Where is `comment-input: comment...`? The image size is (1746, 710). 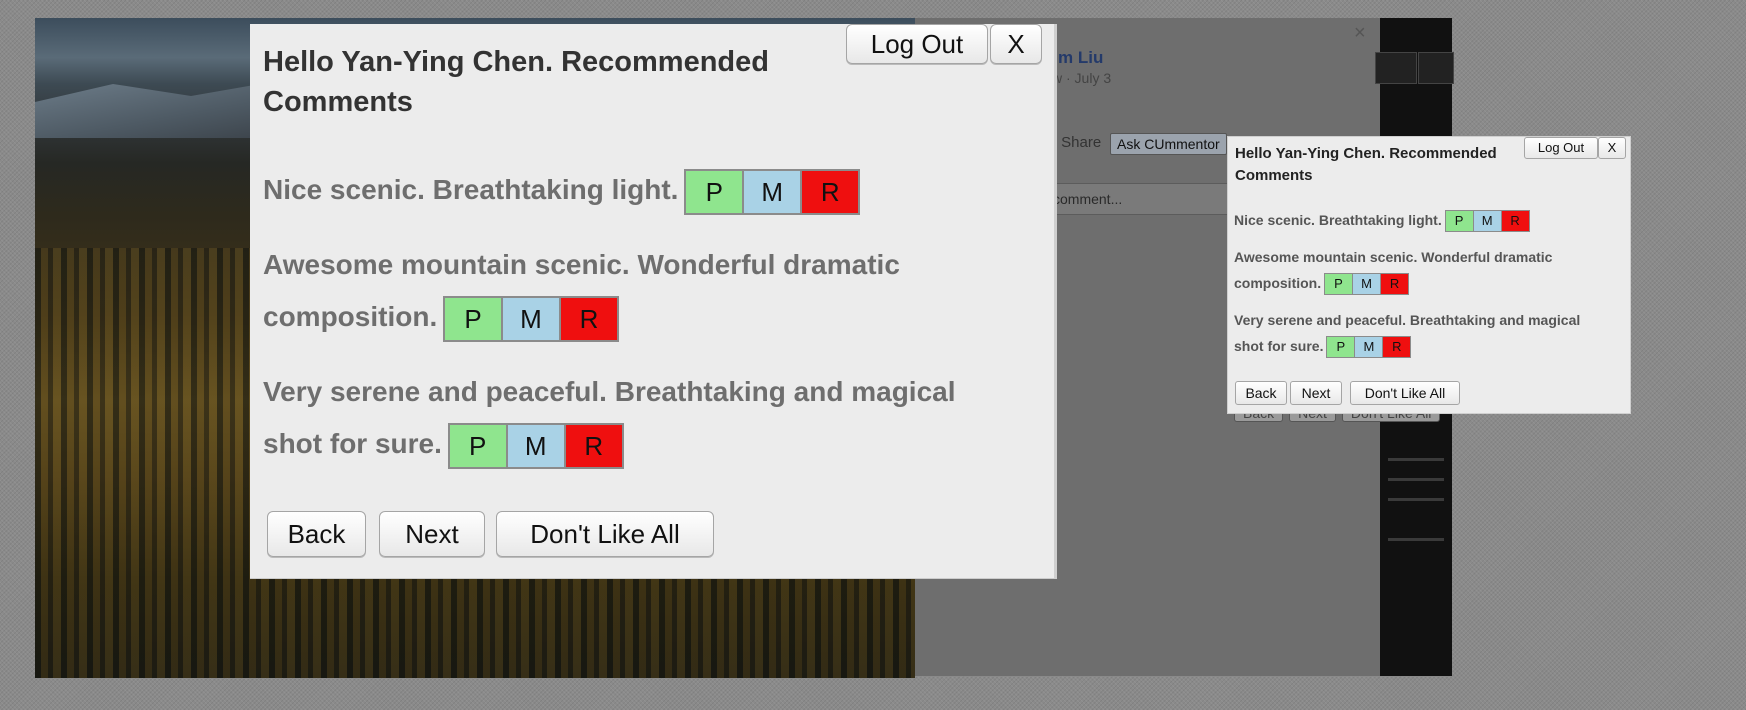
comment-input: comment... is located at coordinates (1144, 199).